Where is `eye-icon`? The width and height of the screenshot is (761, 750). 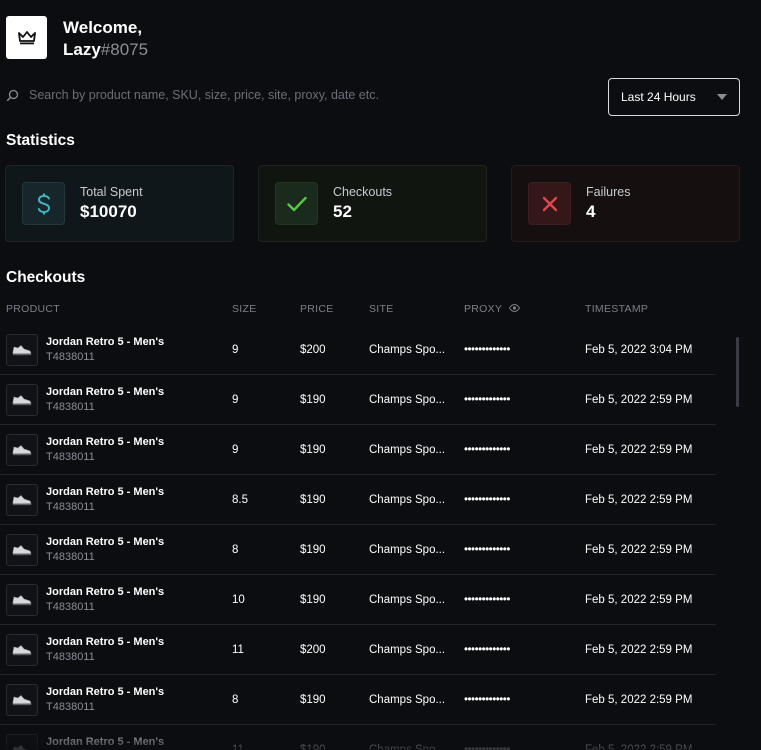
eye-icon is located at coordinates (514, 308).